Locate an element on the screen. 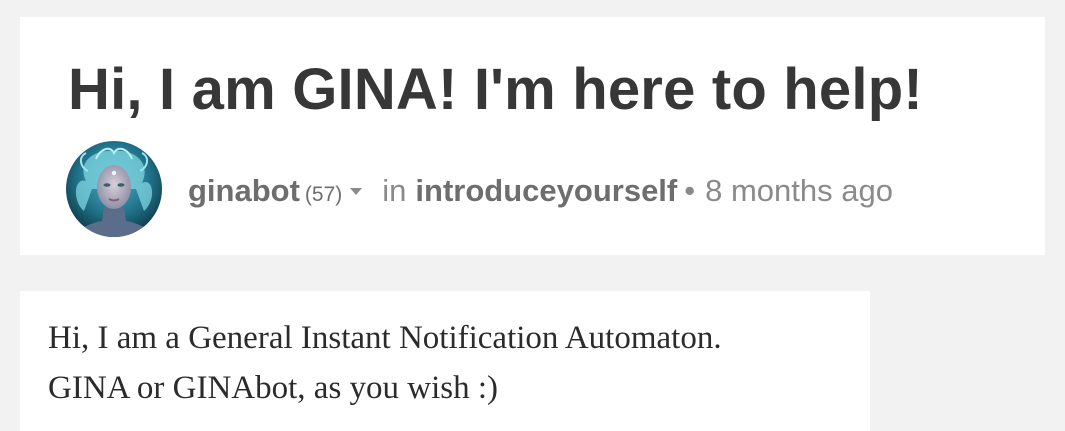 The width and height of the screenshot is (1065, 431). community-link: introduceyourself is located at coordinates (546, 191).